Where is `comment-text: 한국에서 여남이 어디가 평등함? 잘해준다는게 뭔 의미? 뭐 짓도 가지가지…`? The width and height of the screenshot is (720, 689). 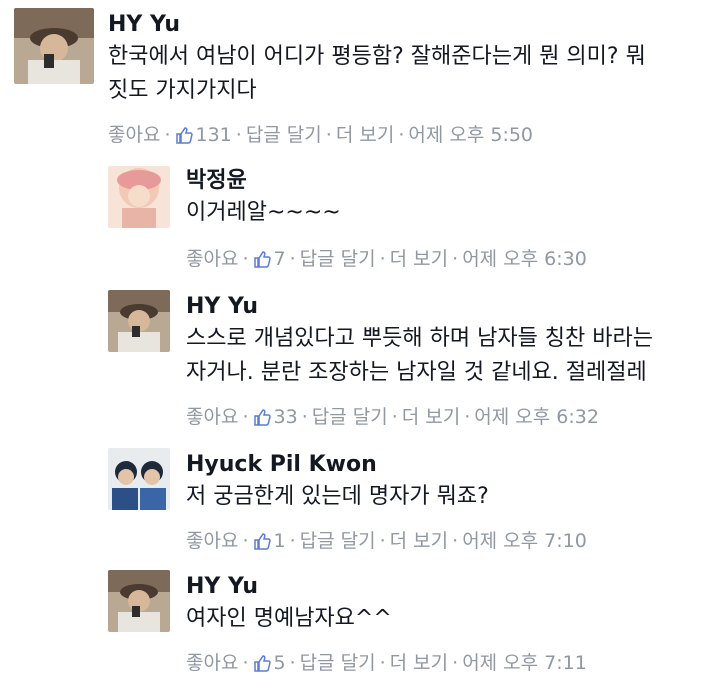
comment-text: 한국에서 여남이 어디가 평등함? 잘해준다는게 뭔 의미? 뭐 짓도 가지가지… is located at coordinates (377, 74).